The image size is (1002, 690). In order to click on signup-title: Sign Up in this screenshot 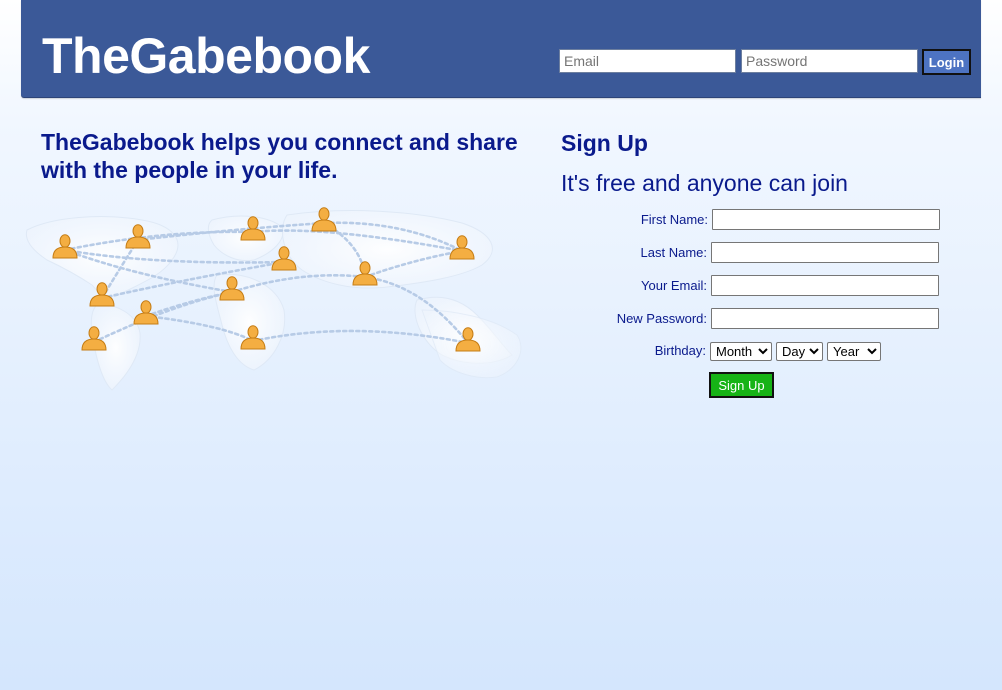, I will do `click(604, 143)`.